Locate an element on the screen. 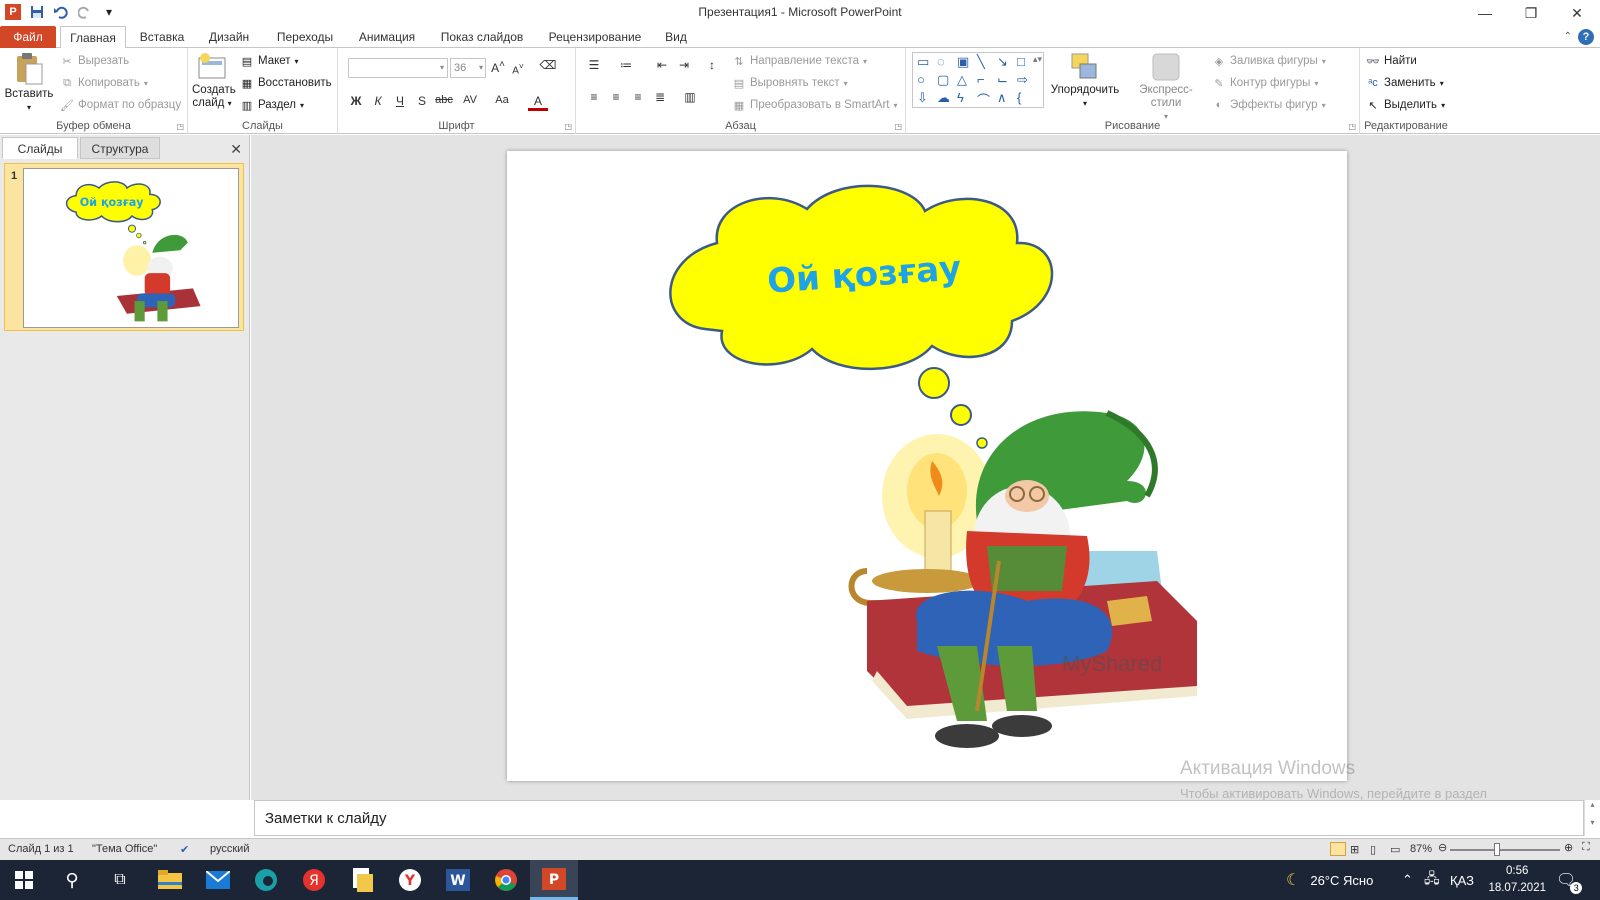 Image resolution: width=1600 pixels, height=900 pixels. new-slide-button: Создать слайд ▾ is located at coordinates (214, 81).